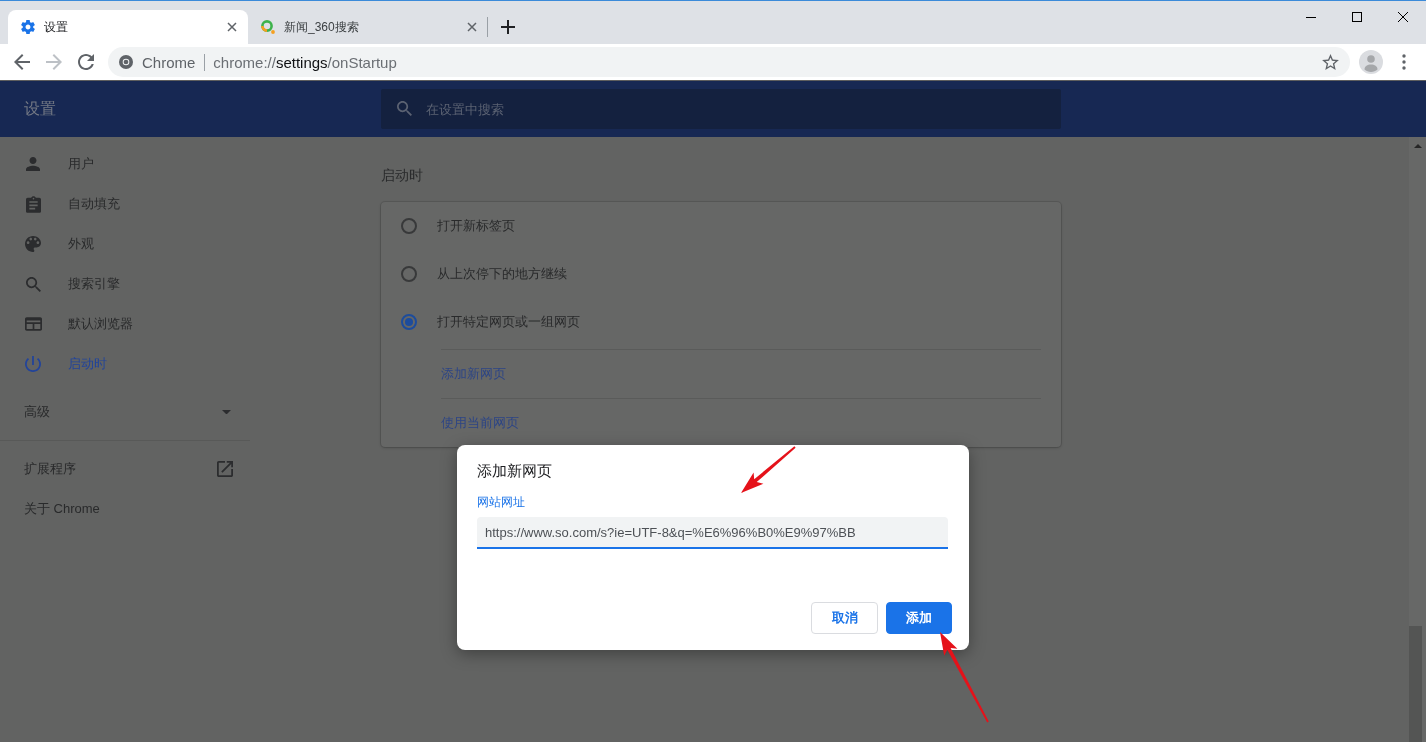  What do you see at coordinates (502, 274) in the screenshot?
I see `radio-label: 从上次停下的地方继续` at bounding box center [502, 274].